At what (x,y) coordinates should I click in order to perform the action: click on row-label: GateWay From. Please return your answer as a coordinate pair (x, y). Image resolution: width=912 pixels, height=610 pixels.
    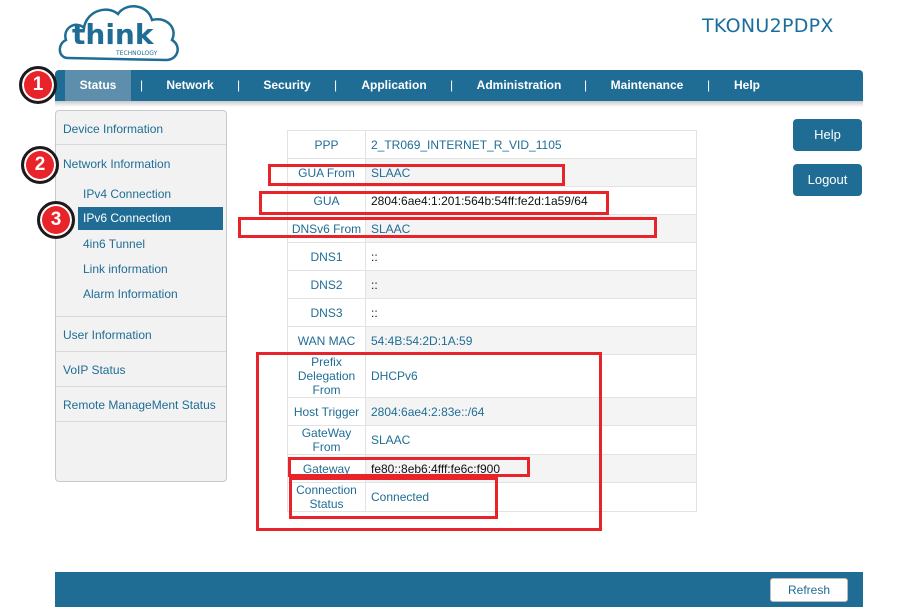
    Looking at the image, I should click on (326, 440).